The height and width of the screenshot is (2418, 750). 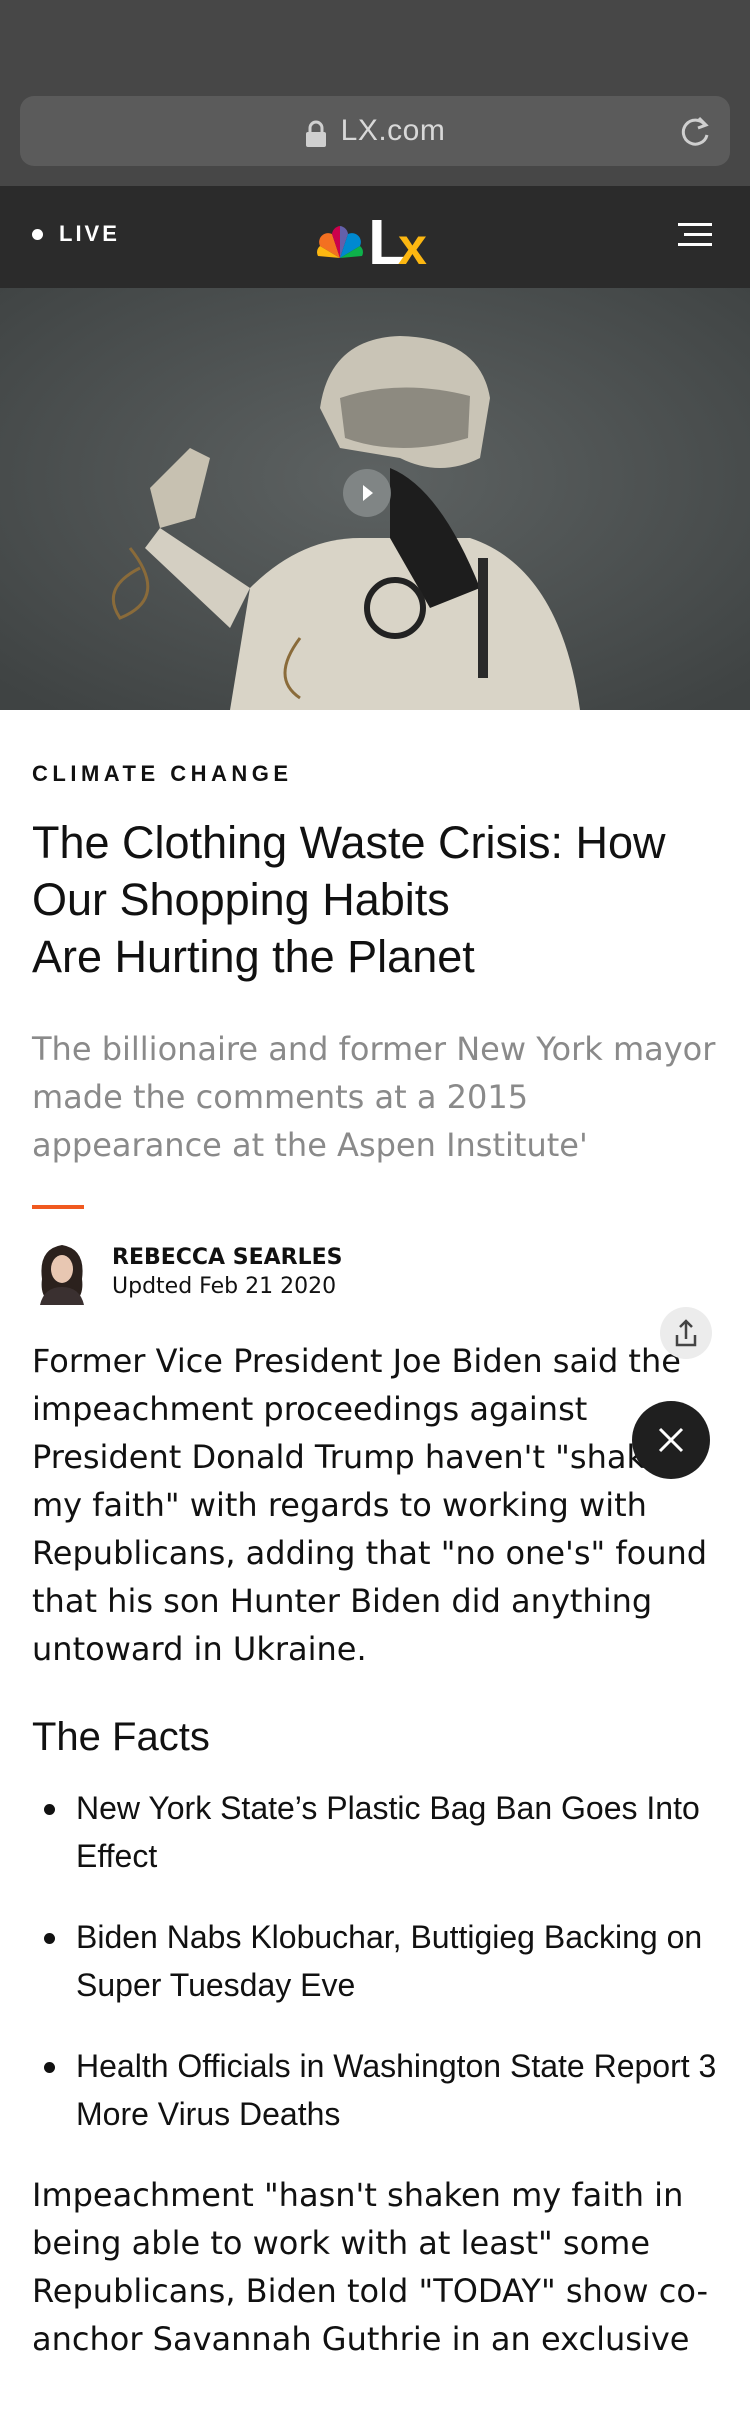 What do you see at coordinates (121, 1737) in the screenshot?
I see `facts-heading: The Facts` at bounding box center [121, 1737].